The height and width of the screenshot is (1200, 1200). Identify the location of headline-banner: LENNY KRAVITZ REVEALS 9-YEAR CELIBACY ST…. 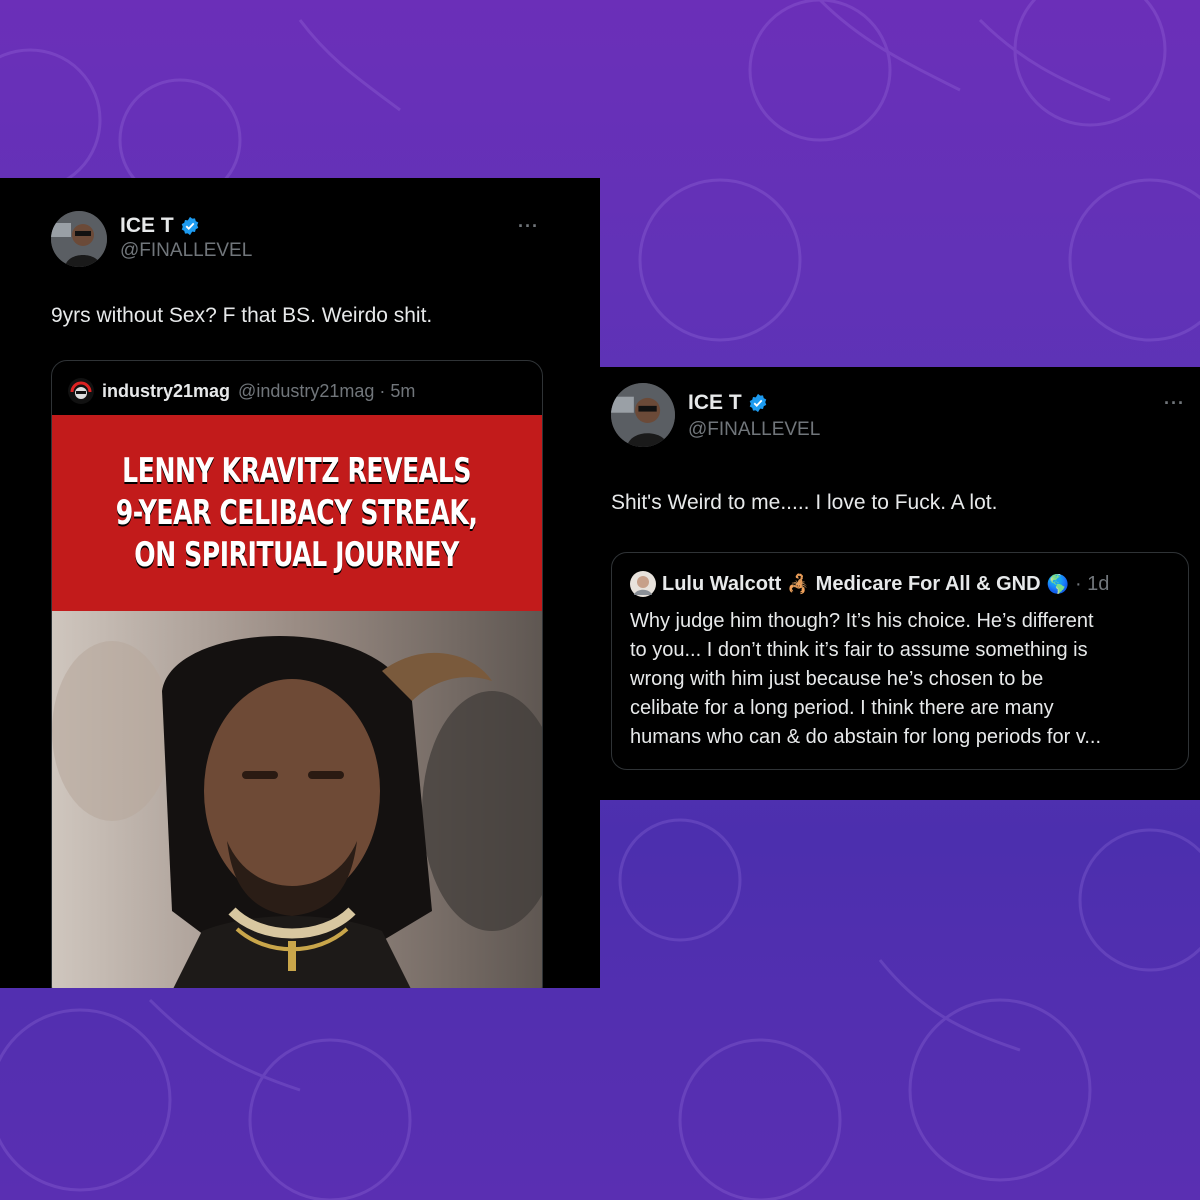
(297, 513).